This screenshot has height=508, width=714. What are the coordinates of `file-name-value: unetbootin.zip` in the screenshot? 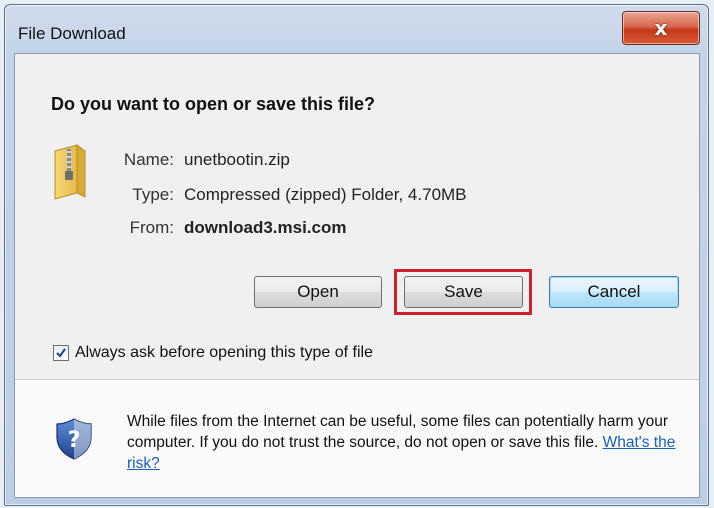 It's located at (237, 159).